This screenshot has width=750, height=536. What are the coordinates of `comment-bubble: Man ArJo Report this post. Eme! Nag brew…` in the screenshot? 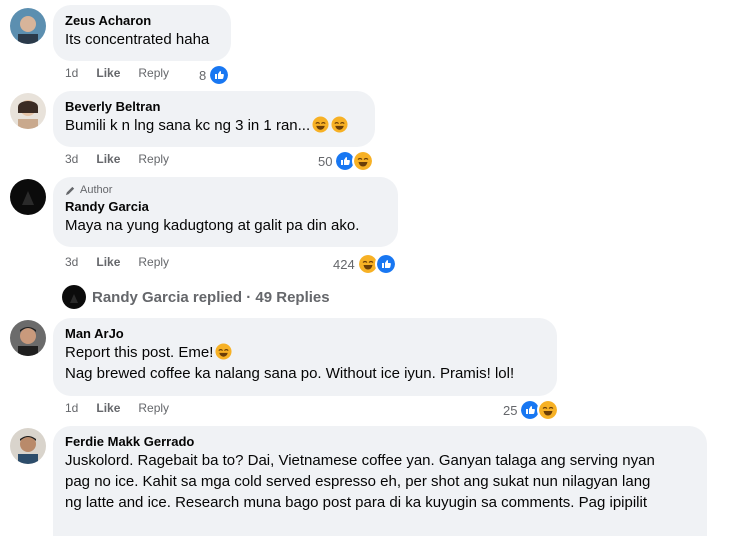 It's located at (305, 357).